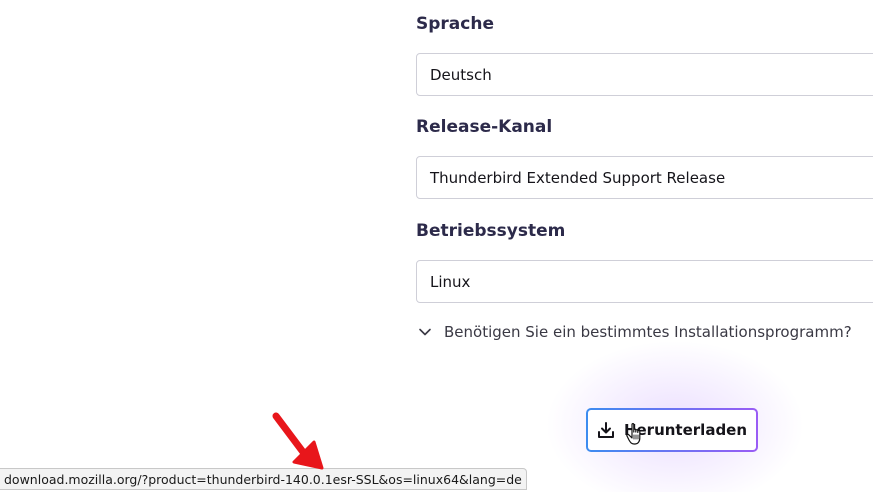 Image resolution: width=873 pixels, height=492 pixels. Describe the element at coordinates (425, 332) in the screenshot. I see `chevron-down-icon` at that location.